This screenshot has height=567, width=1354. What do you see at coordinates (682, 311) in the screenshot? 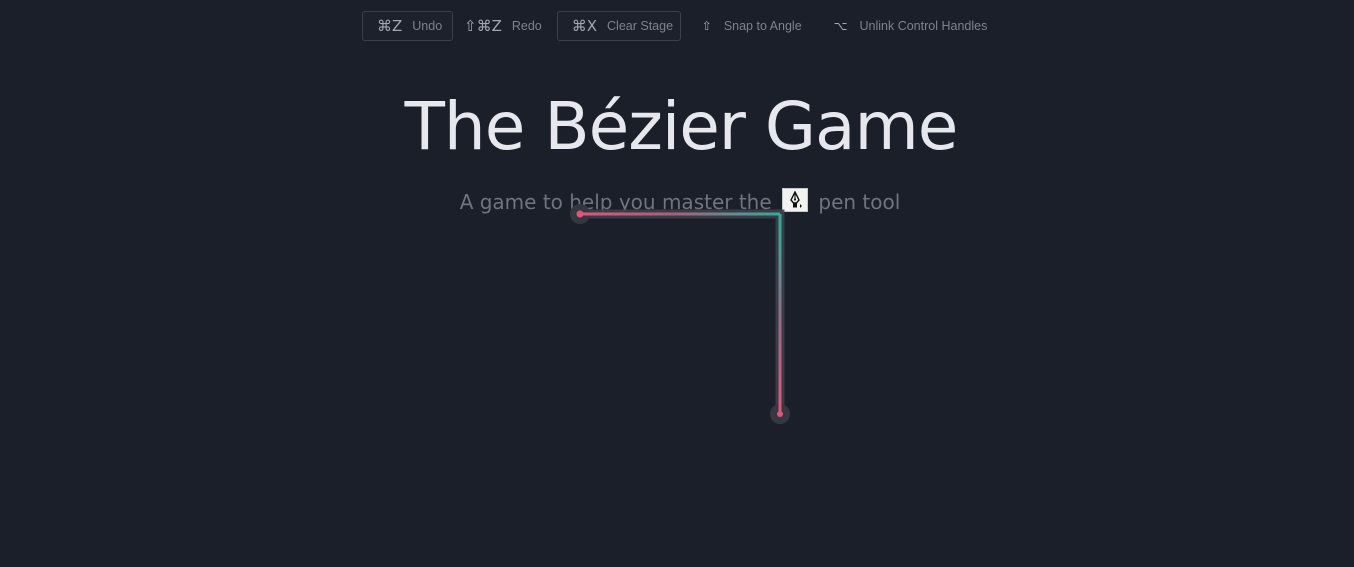
I see `target-guide-path` at bounding box center [682, 311].